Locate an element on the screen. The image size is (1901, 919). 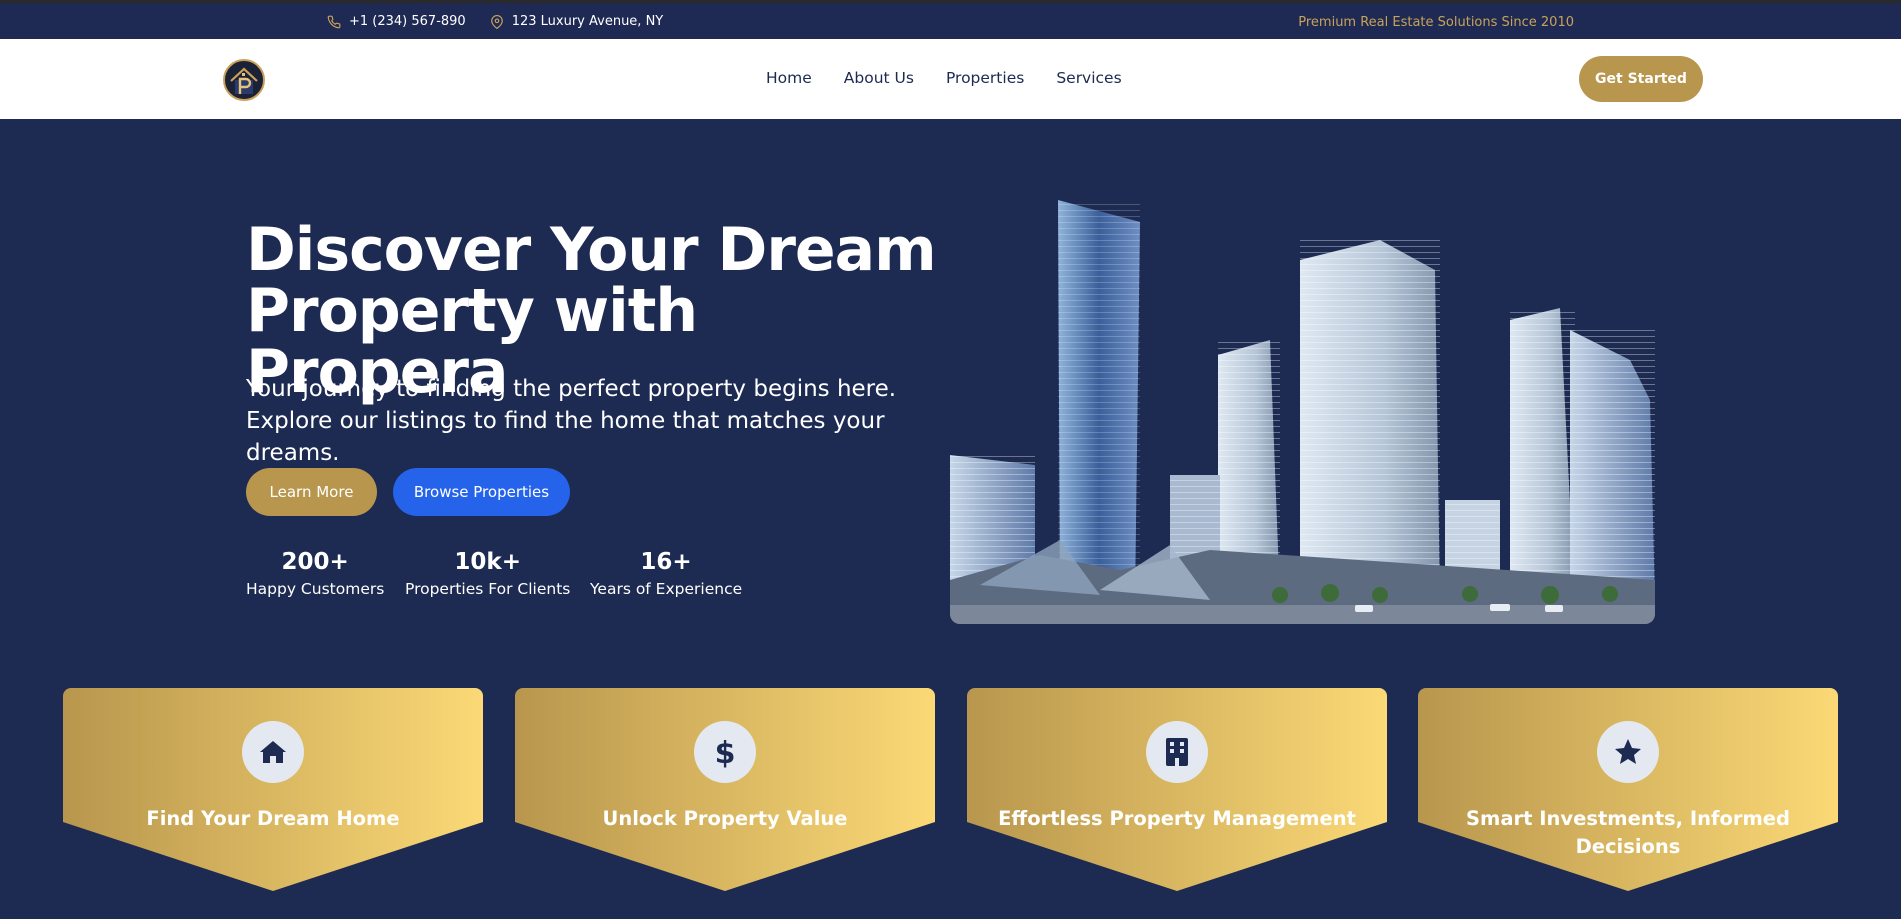
feature-card-management: Effortless Property Management is located at coordinates (1177, 789).